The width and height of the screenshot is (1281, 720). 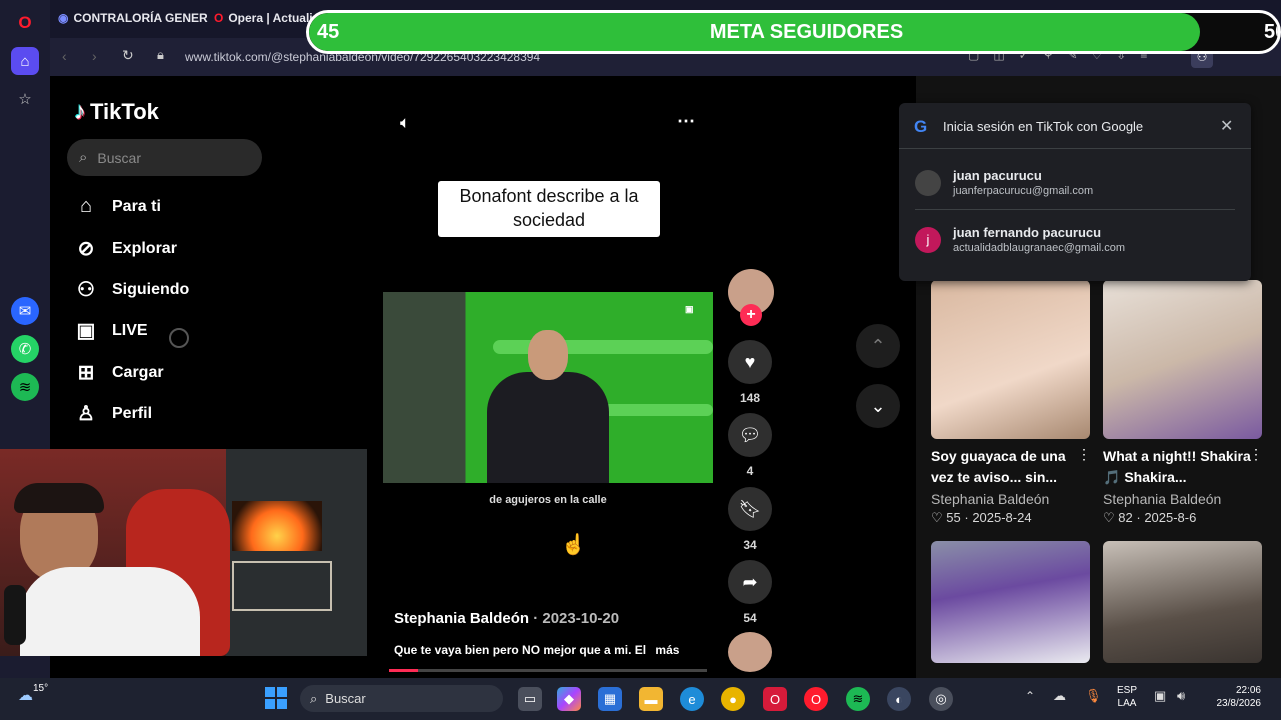 I want to click on cloud-icon: ☁, so click(x=1059, y=696).